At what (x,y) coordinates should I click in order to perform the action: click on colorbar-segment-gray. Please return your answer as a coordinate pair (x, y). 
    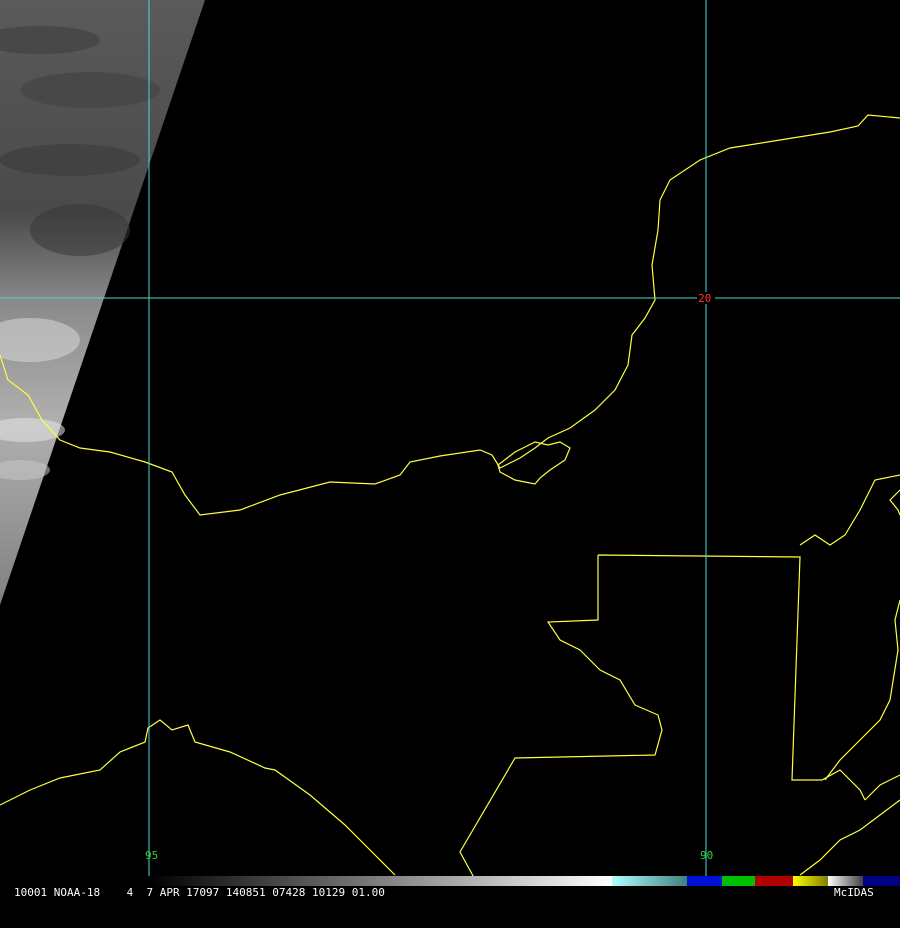
    Looking at the image, I should click on (845, 881).